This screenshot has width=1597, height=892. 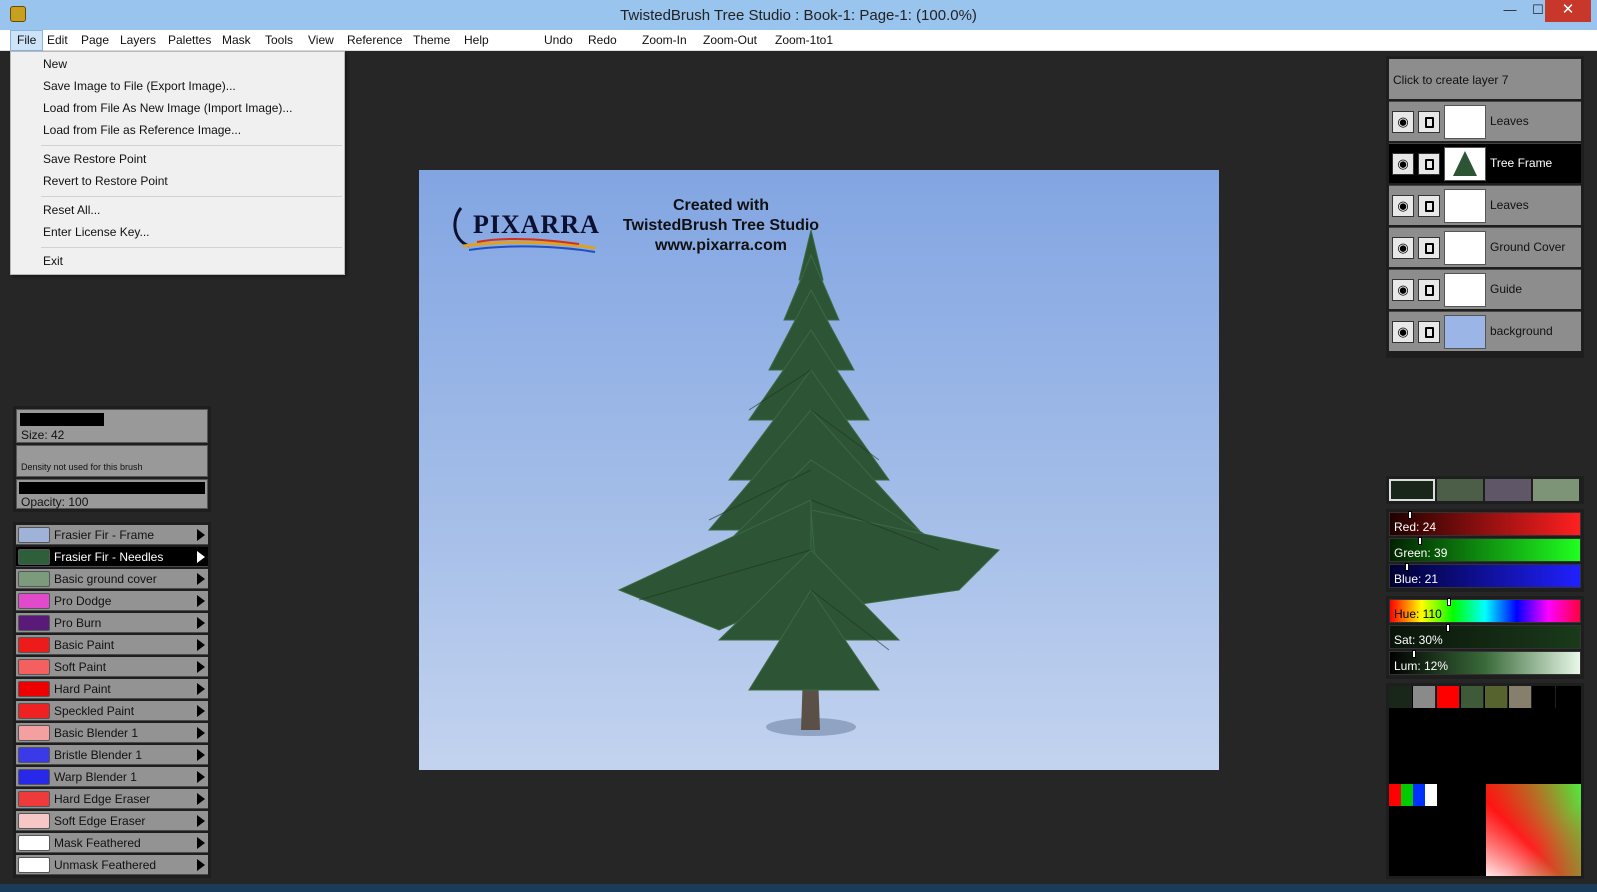 I want to click on brush-item: Unmask Feathered, so click(x=112, y=865).